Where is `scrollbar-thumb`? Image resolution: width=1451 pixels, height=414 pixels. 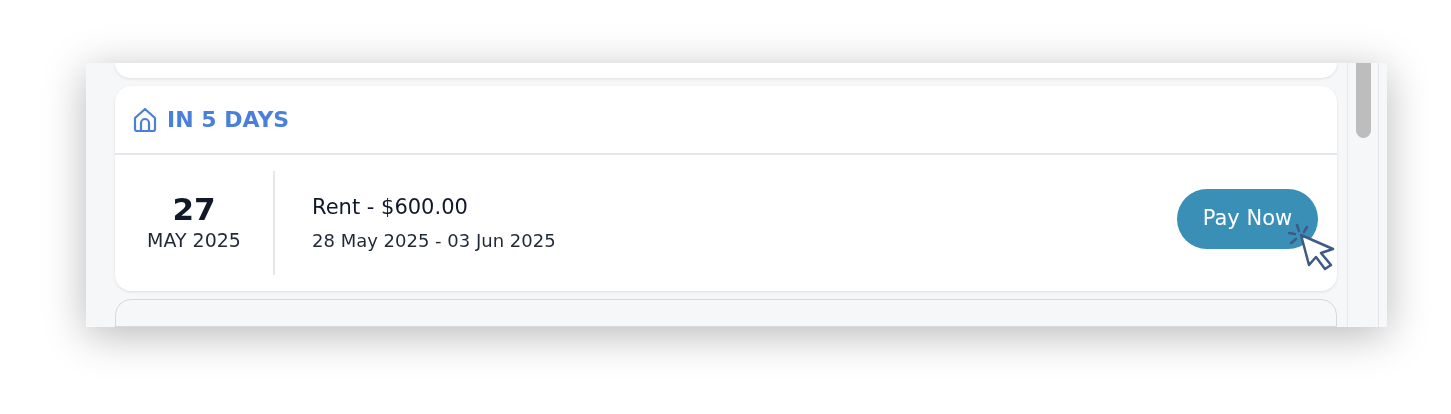 scrollbar-thumb is located at coordinates (1363, 100).